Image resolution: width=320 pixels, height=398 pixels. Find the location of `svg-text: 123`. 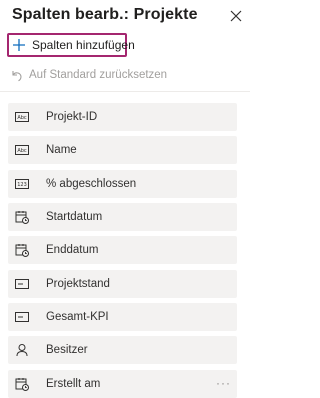

svg-text: 123 is located at coordinates (22, 185).